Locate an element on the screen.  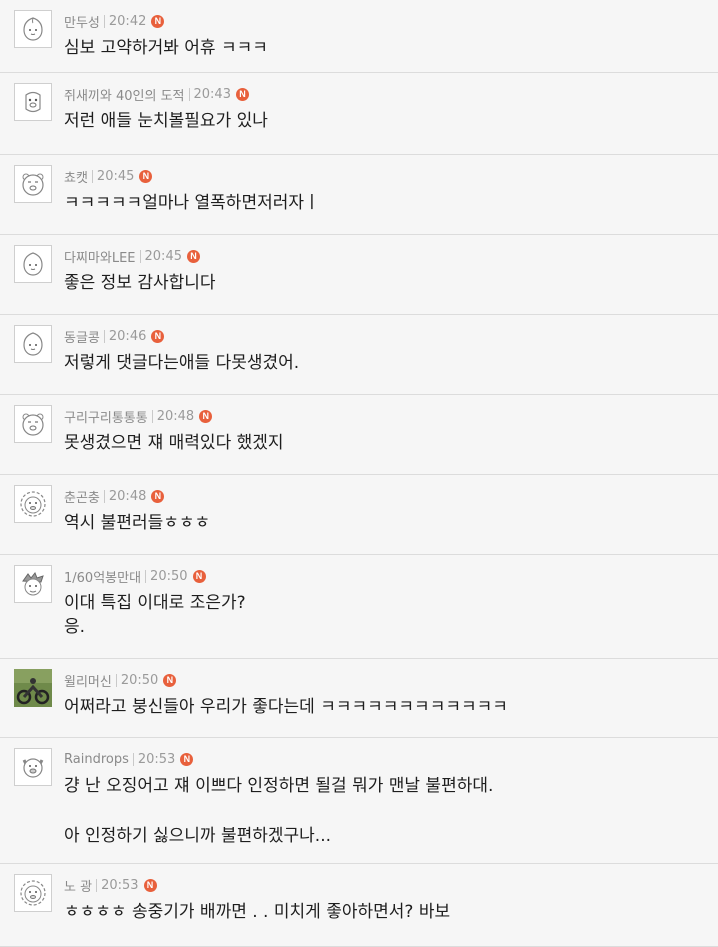
comment-meta: 윌리머신 20:50 N is located at coordinates (385, 680).